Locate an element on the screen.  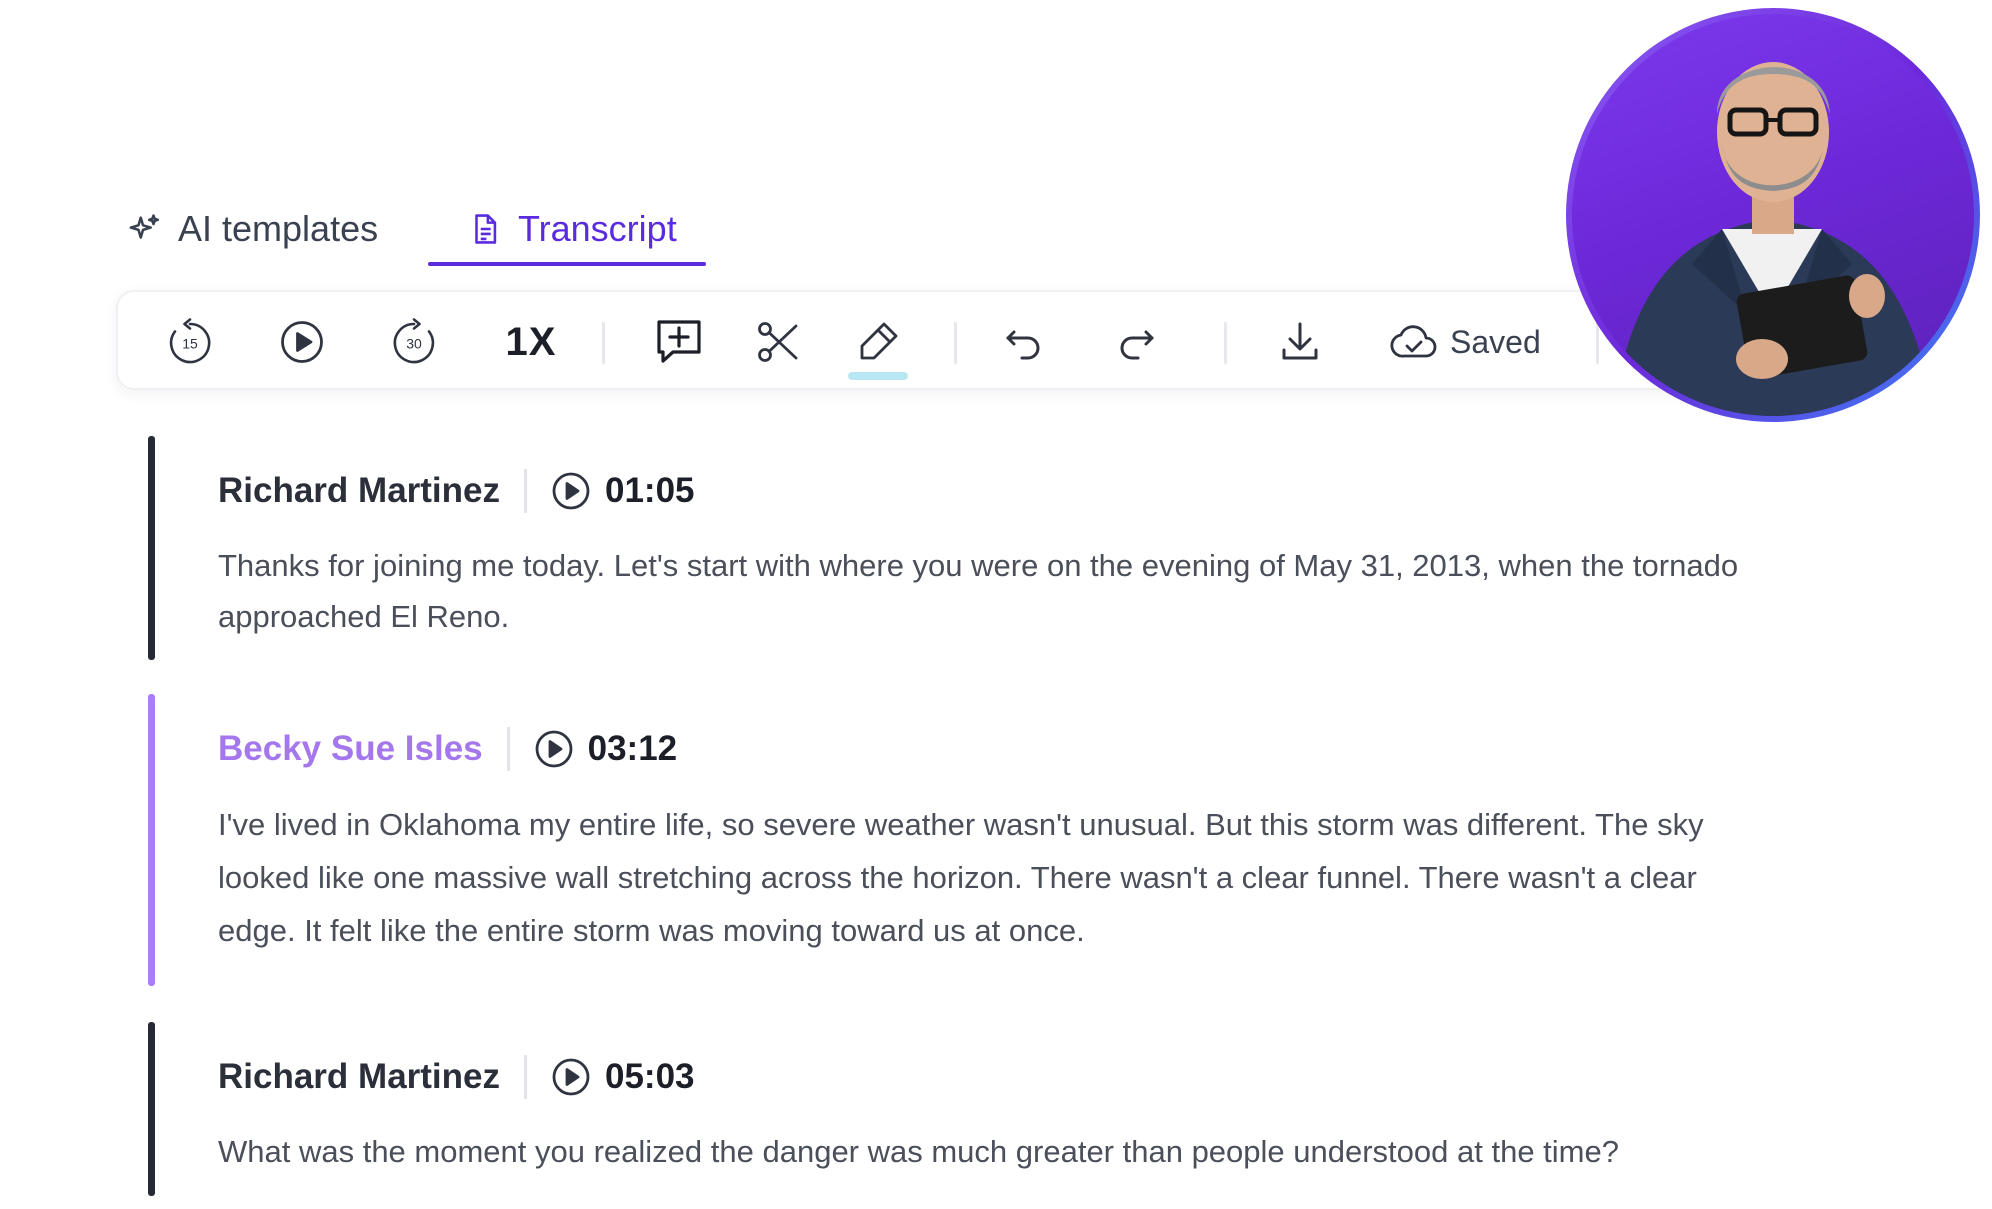
segment-timestamp: 03:12 is located at coordinates (633, 749).